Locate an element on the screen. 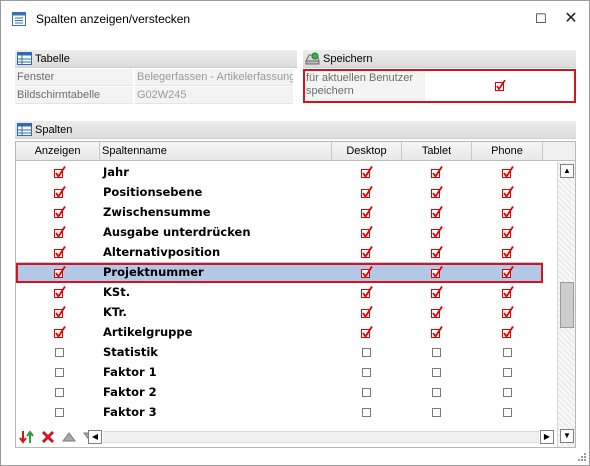  bildschirmtabelle-label: Bildschirmtabelle is located at coordinates (74, 95).